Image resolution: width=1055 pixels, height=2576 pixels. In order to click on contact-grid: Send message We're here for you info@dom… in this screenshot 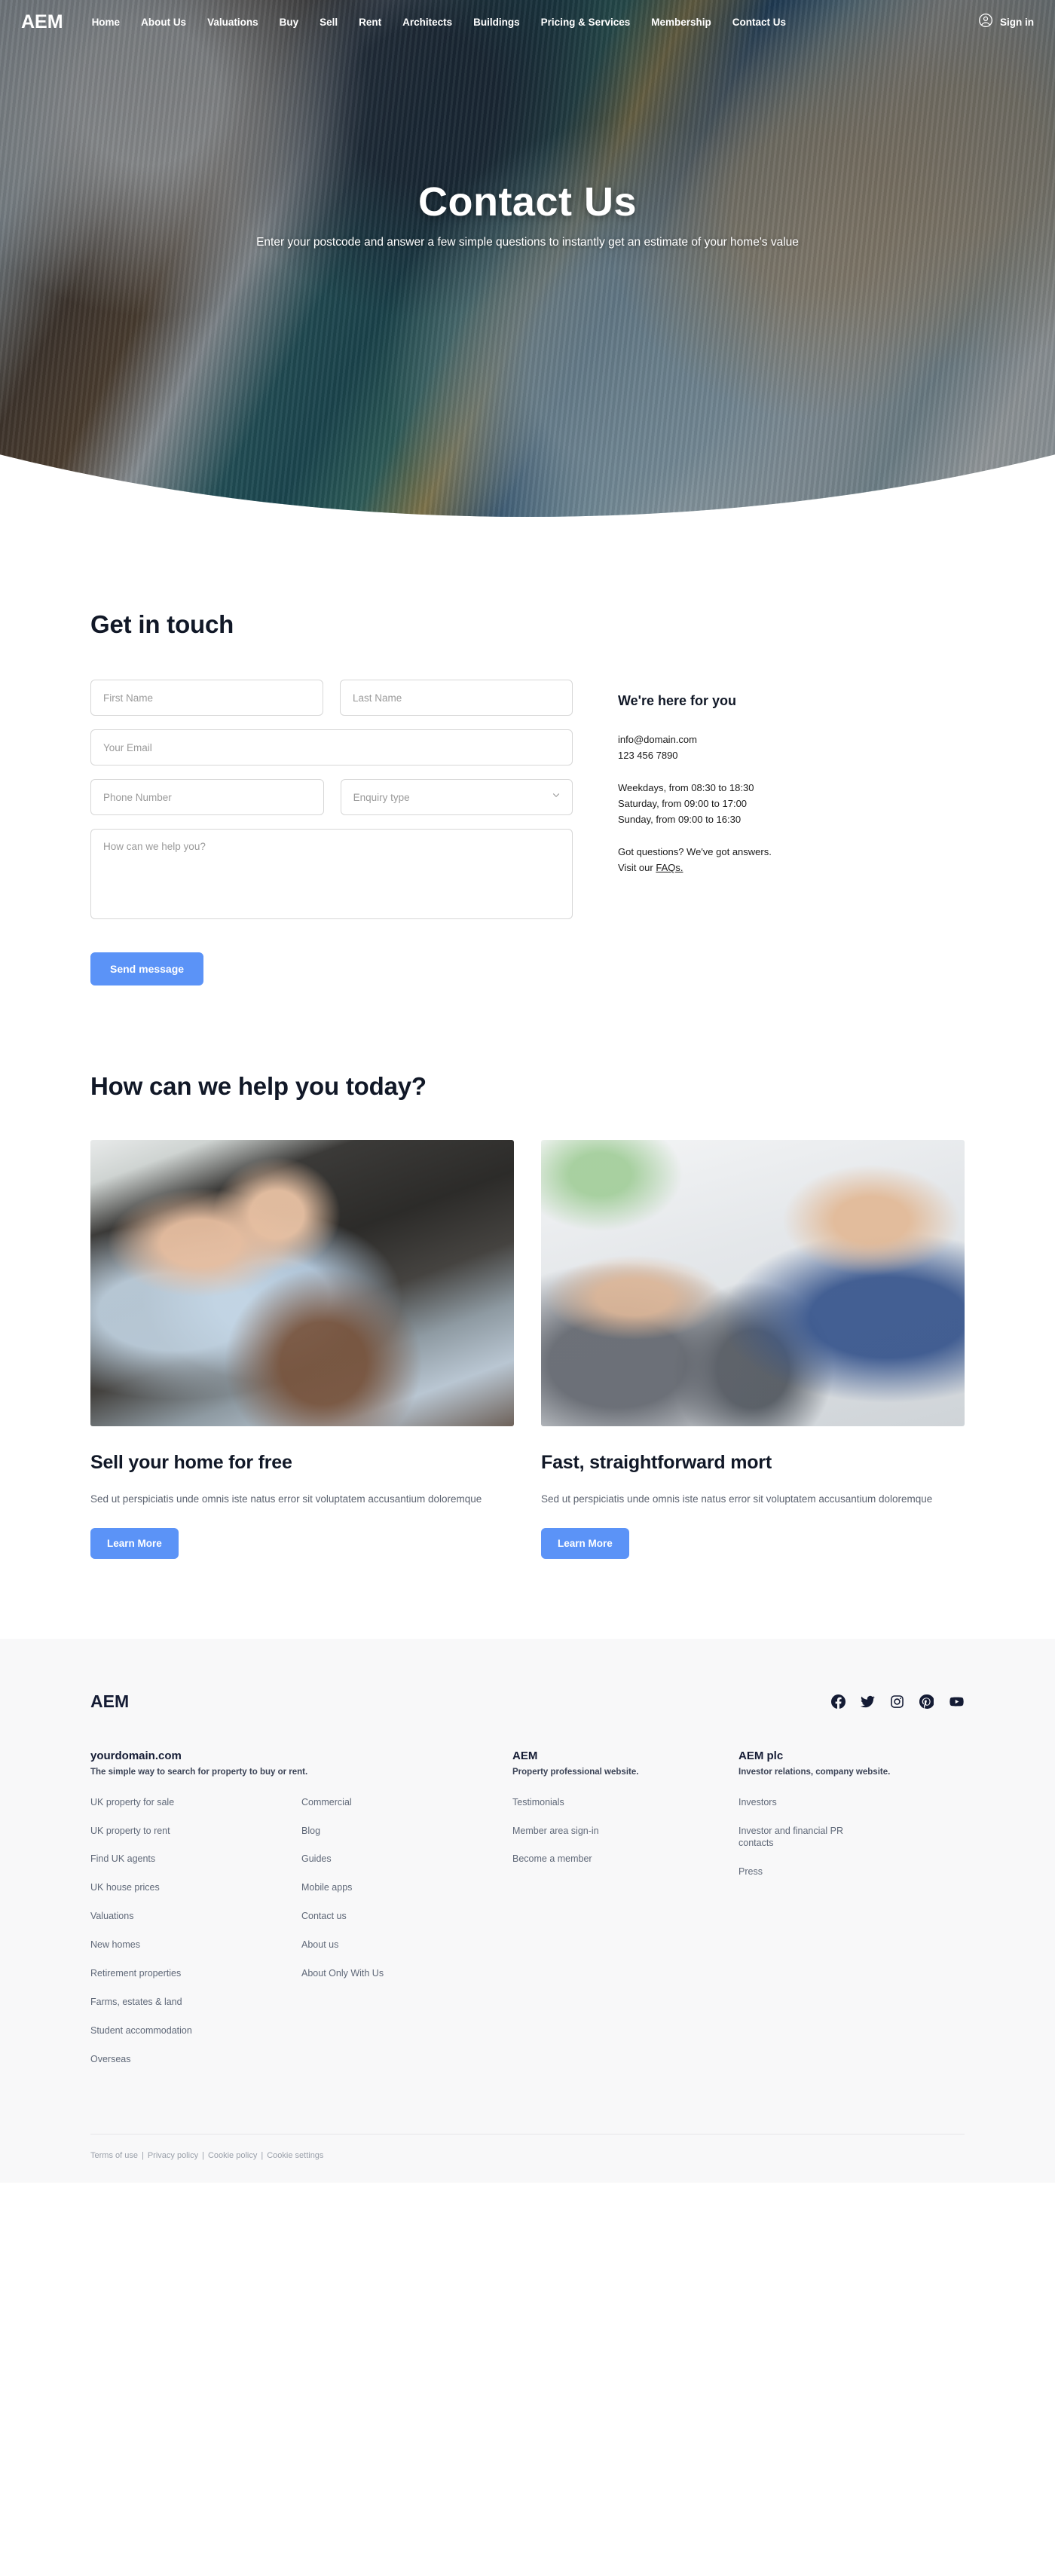, I will do `click(527, 833)`.